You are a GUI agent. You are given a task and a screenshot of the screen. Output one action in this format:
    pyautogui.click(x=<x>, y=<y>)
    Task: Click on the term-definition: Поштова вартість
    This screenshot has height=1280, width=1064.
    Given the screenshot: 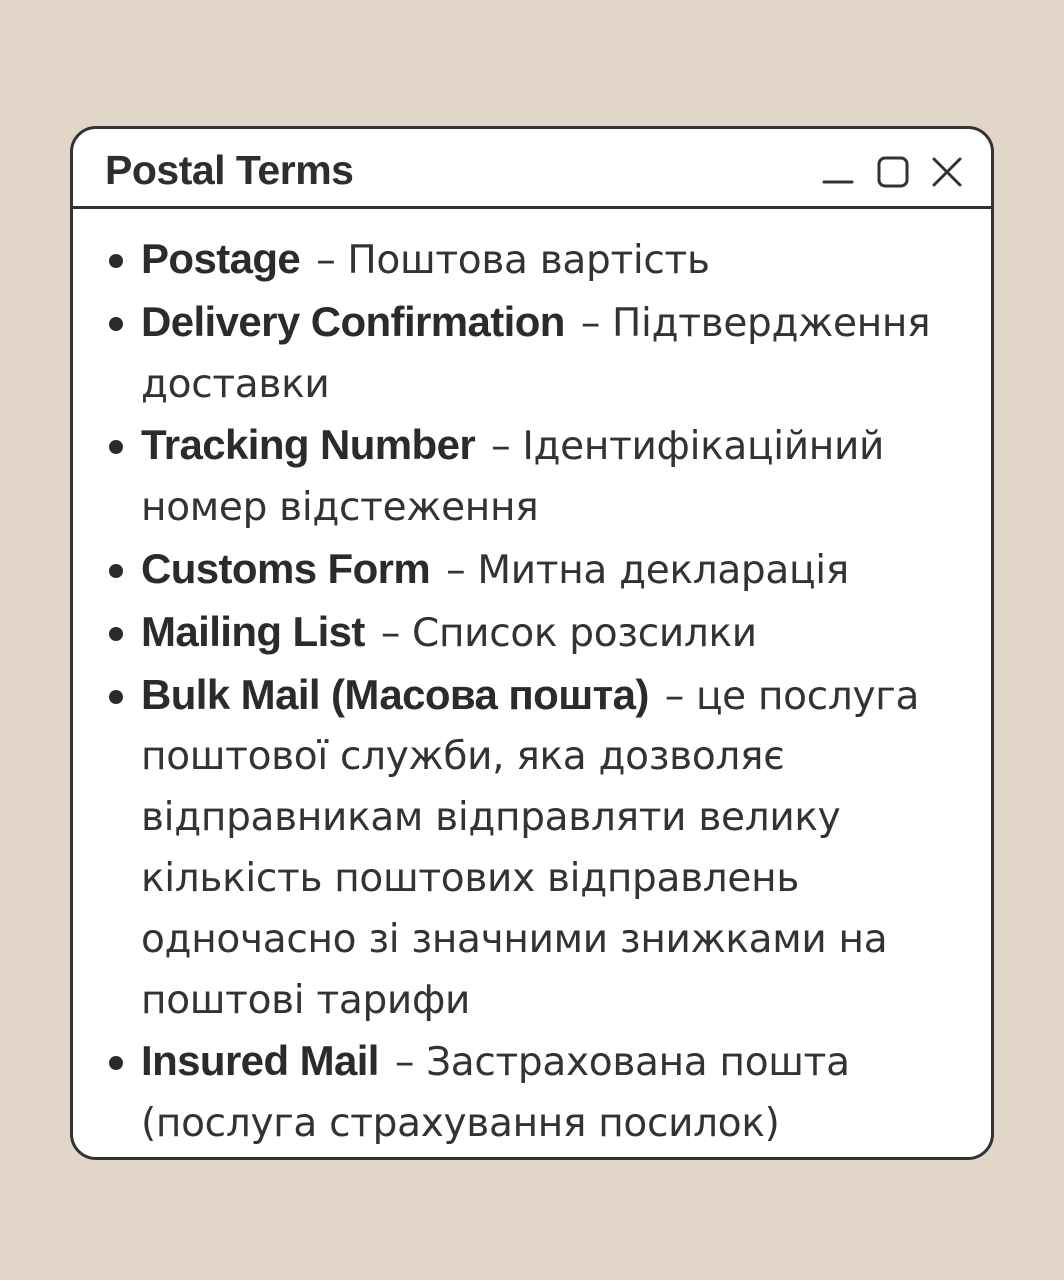 What is the action you would take?
    pyautogui.click(x=528, y=260)
    